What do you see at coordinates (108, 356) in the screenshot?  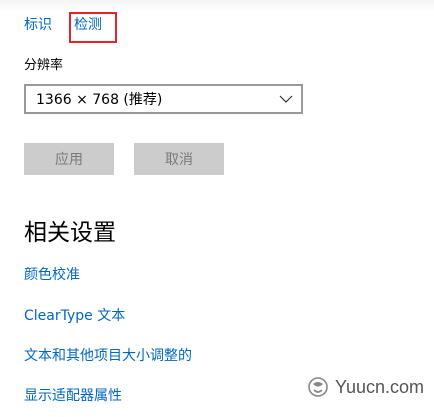 I see `text-size-adjust-link: 文本和其他项目大小调整的` at bounding box center [108, 356].